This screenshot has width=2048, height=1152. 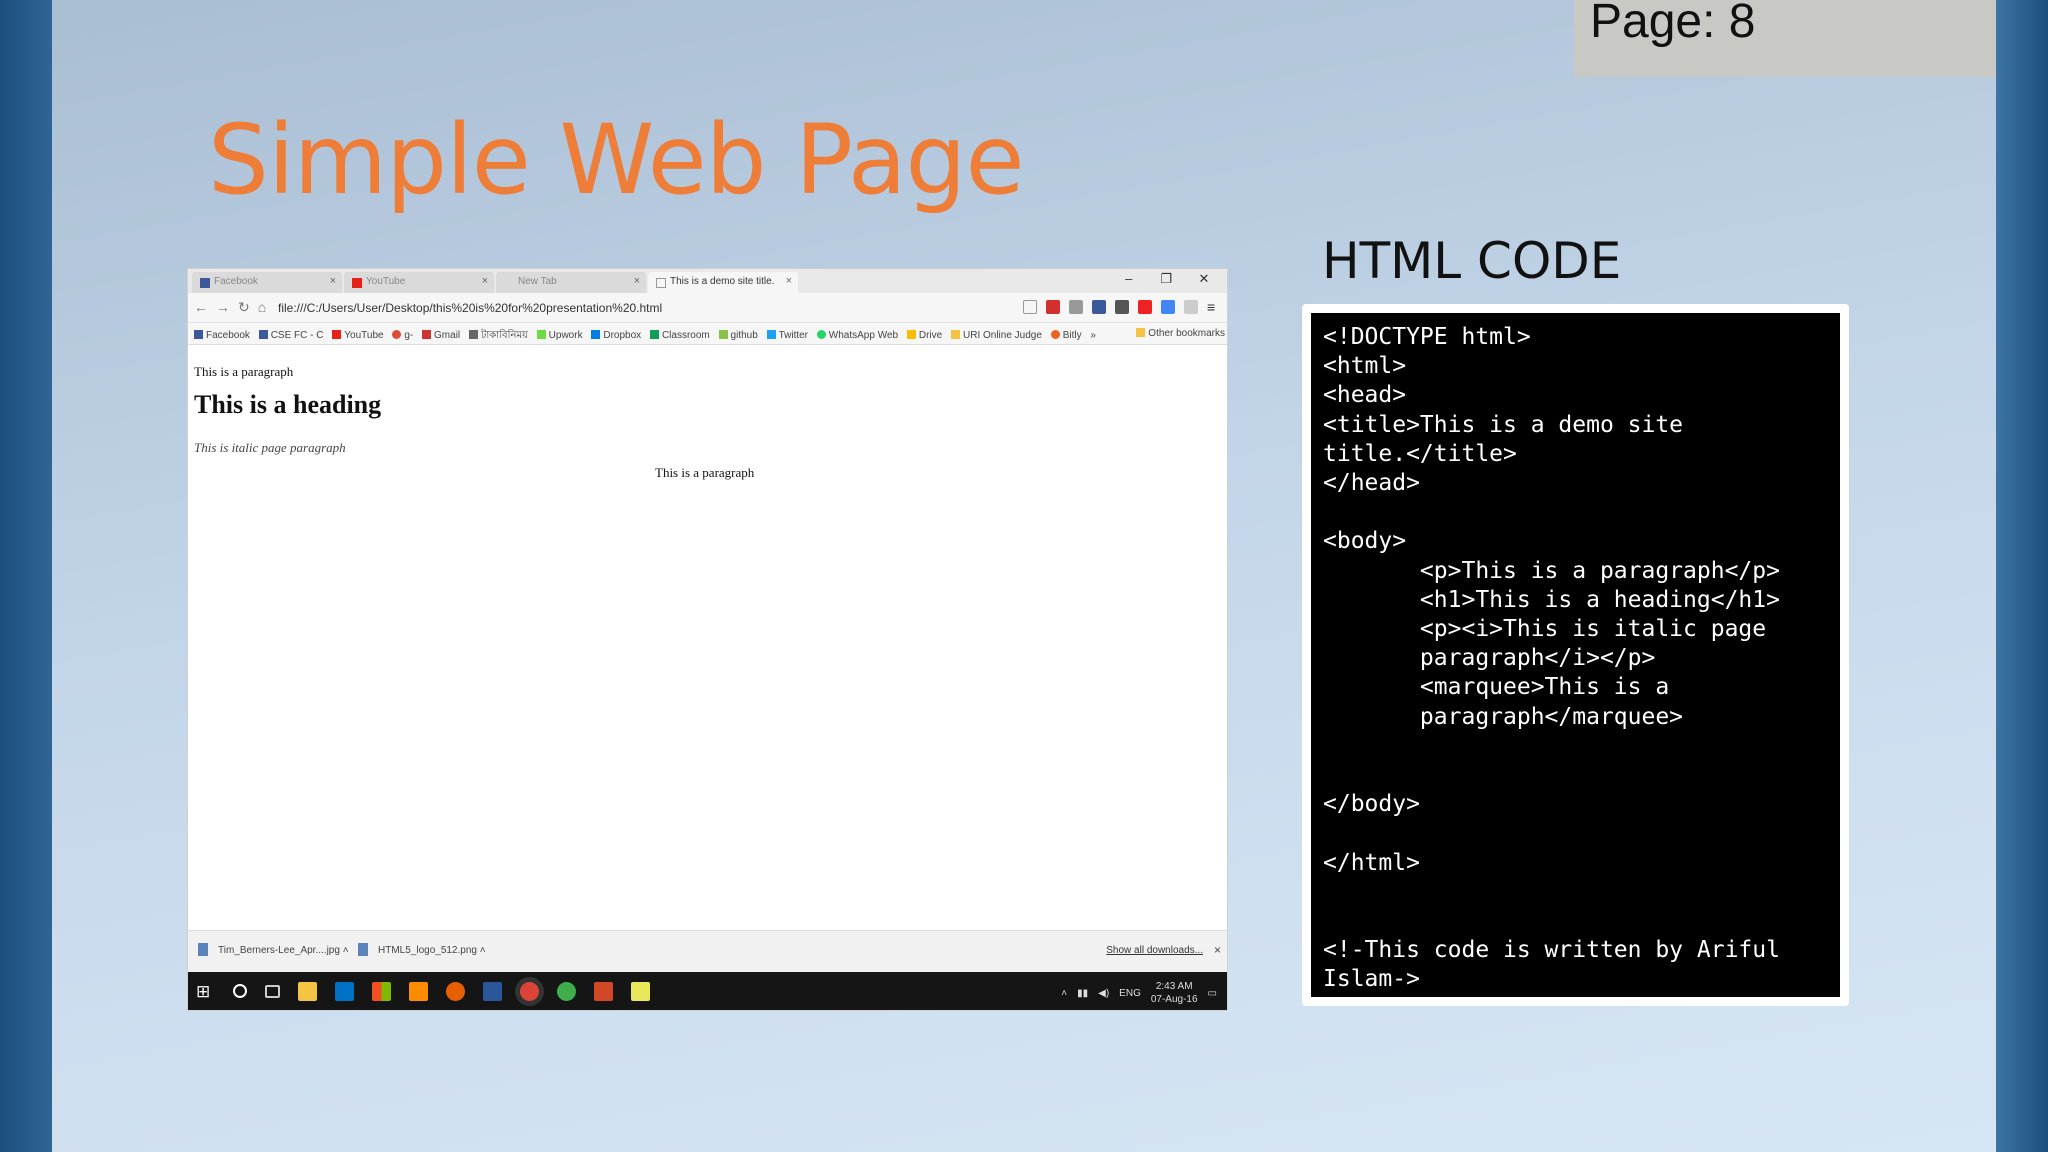 I want to click on tab-label: Facebook, so click(x=236, y=281).